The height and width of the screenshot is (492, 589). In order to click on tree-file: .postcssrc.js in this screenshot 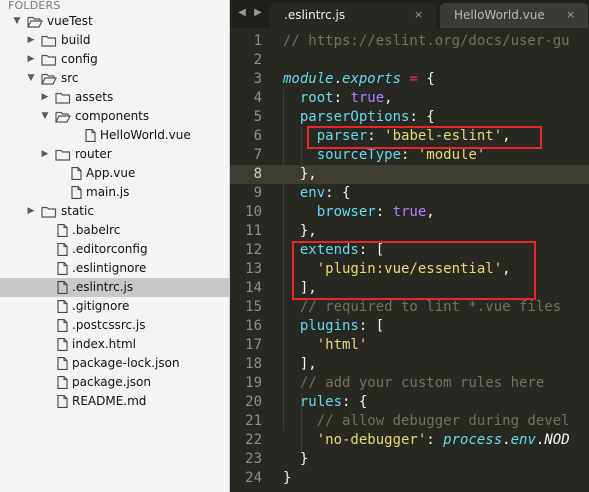, I will do `click(114, 325)`.